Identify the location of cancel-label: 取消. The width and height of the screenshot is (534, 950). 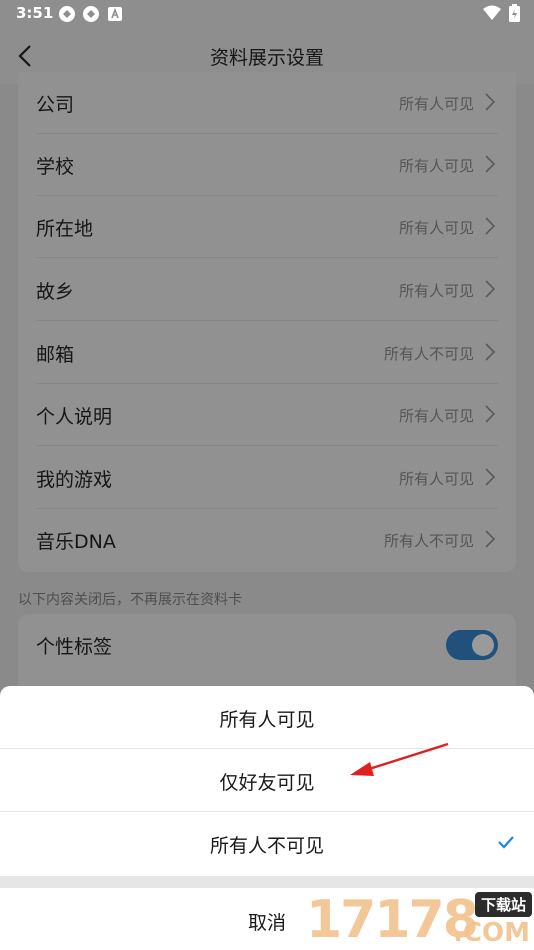
(266, 923).